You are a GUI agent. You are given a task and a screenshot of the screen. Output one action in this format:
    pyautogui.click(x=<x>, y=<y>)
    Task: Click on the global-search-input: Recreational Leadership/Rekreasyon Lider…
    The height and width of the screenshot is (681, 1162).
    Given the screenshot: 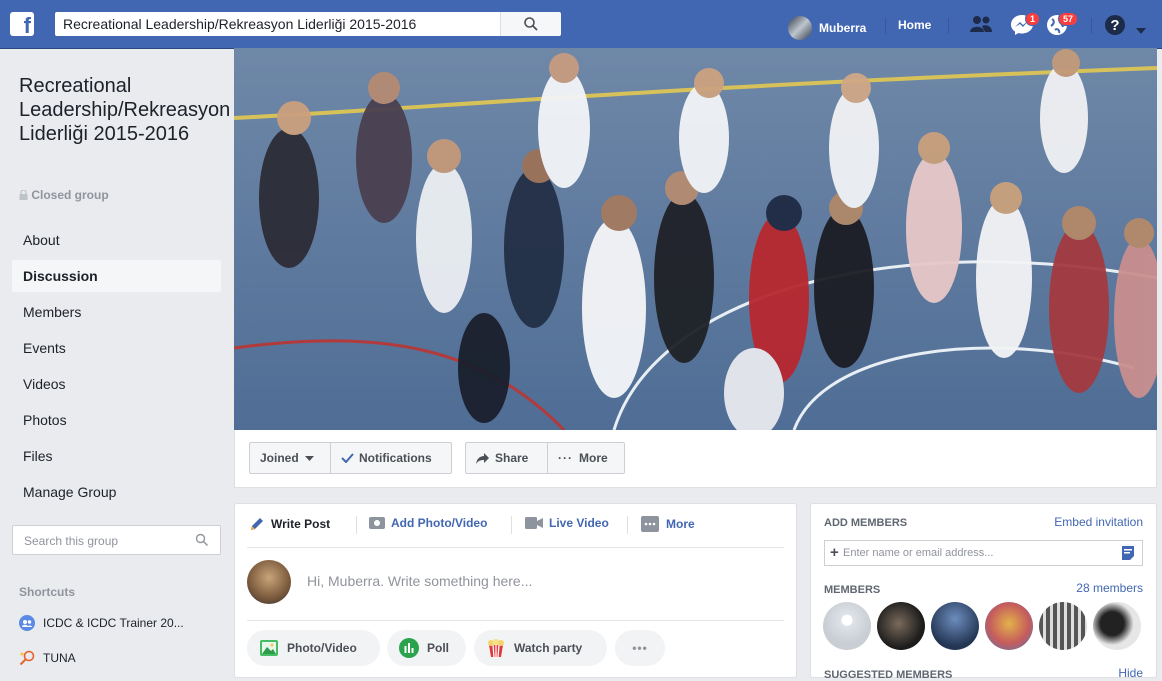 What is the action you would take?
    pyautogui.click(x=280, y=24)
    